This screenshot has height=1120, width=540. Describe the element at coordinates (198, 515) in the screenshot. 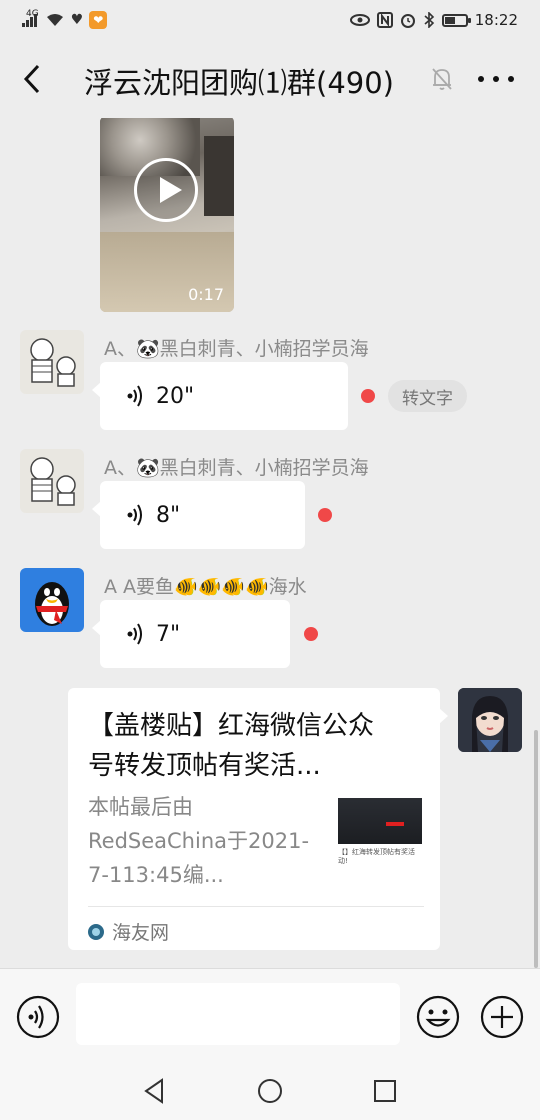

I see `voice-message: 8"` at that location.